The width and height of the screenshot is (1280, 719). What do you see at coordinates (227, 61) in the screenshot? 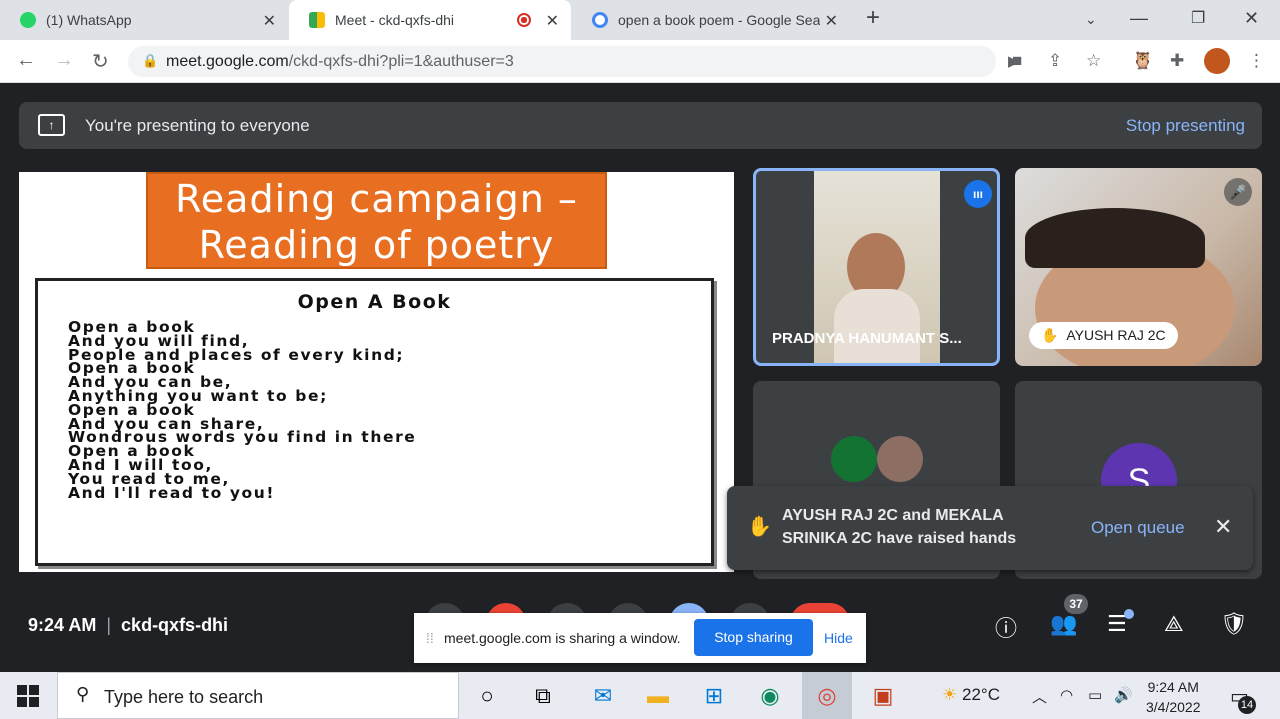
I see `url-host: meet.google.com` at bounding box center [227, 61].